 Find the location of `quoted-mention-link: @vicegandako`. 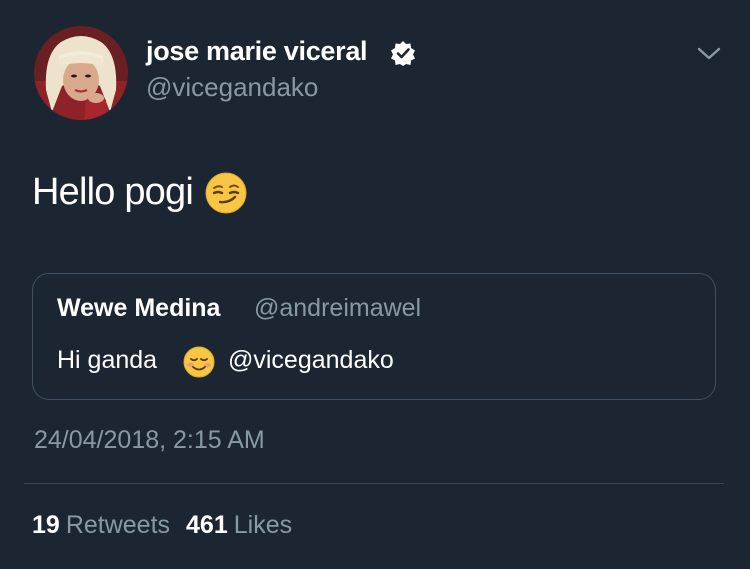

quoted-mention-link: @vicegandako is located at coordinates (311, 360).